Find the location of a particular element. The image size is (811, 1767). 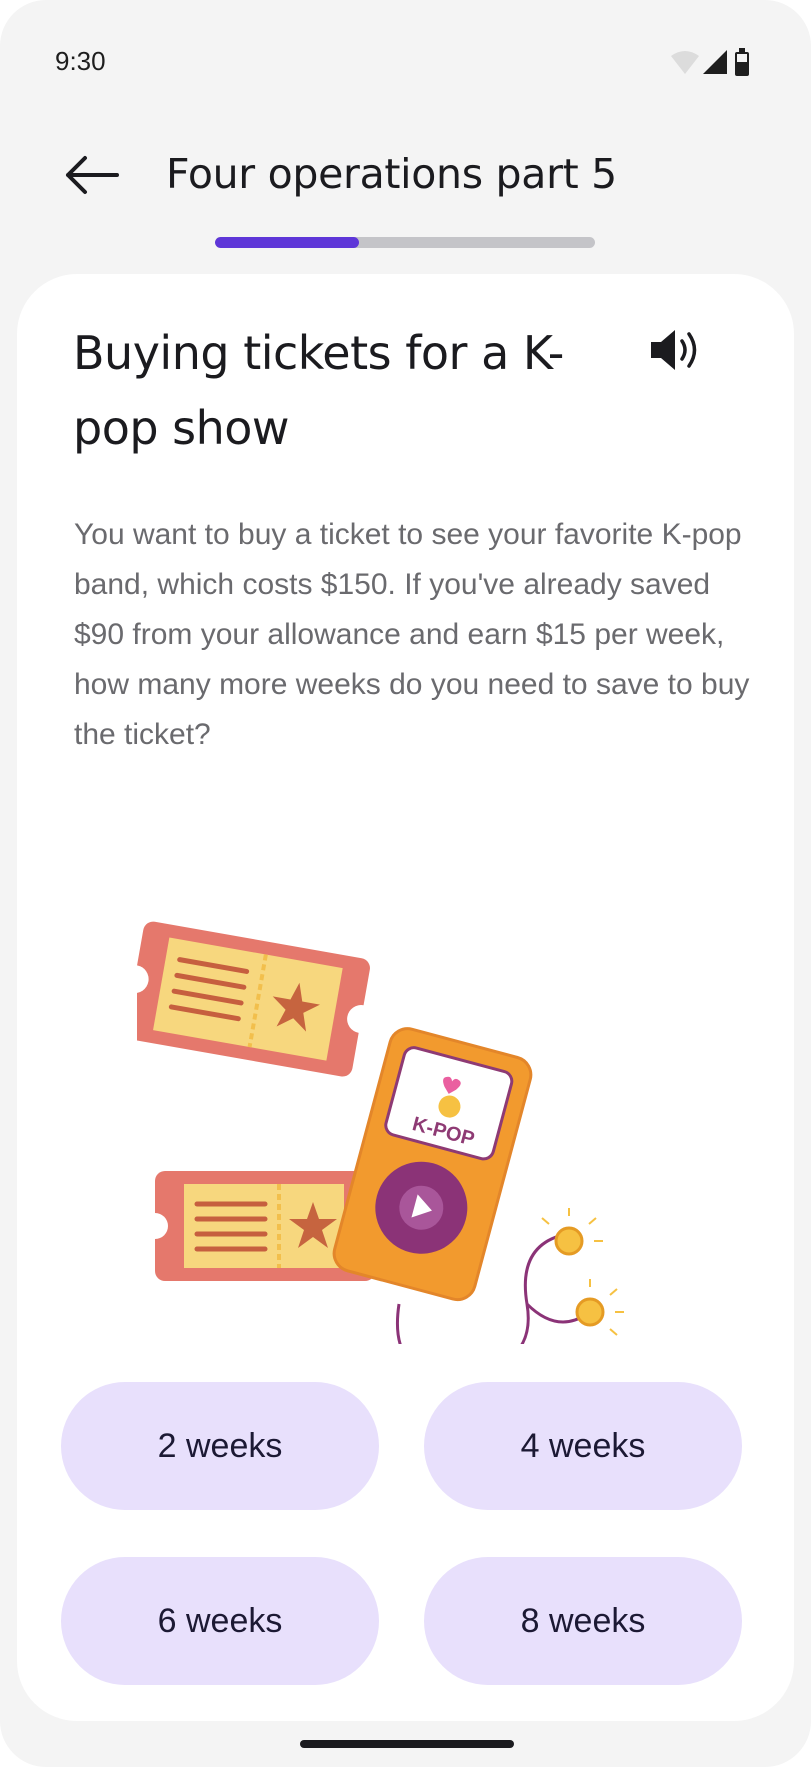

music-player: K-POP is located at coordinates (432, 1164).